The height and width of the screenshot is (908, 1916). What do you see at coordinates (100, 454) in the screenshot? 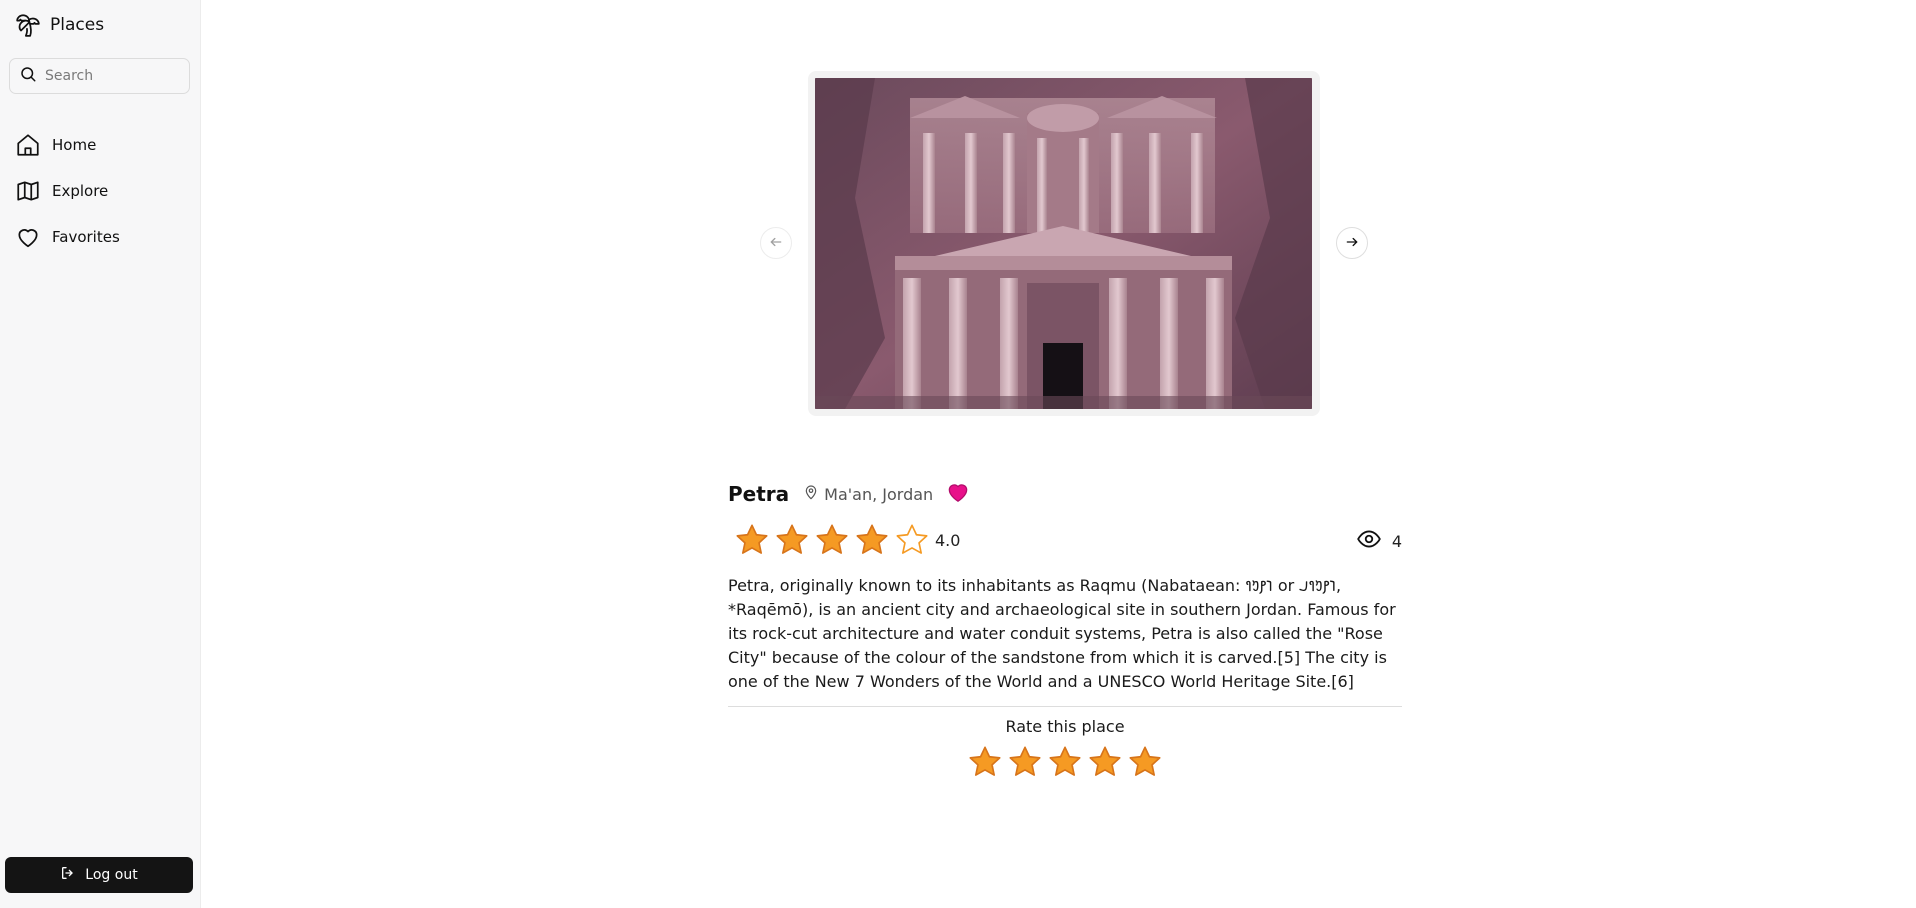
I see `sidebar: Places Home Explore Favorites` at bounding box center [100, 454].